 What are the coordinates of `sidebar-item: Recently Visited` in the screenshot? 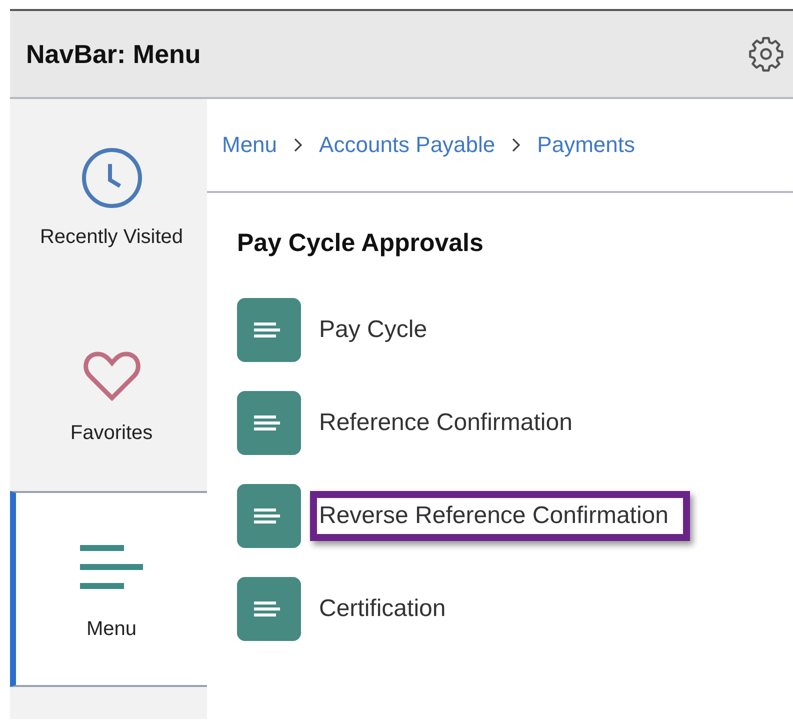 It's located at (108, 197).